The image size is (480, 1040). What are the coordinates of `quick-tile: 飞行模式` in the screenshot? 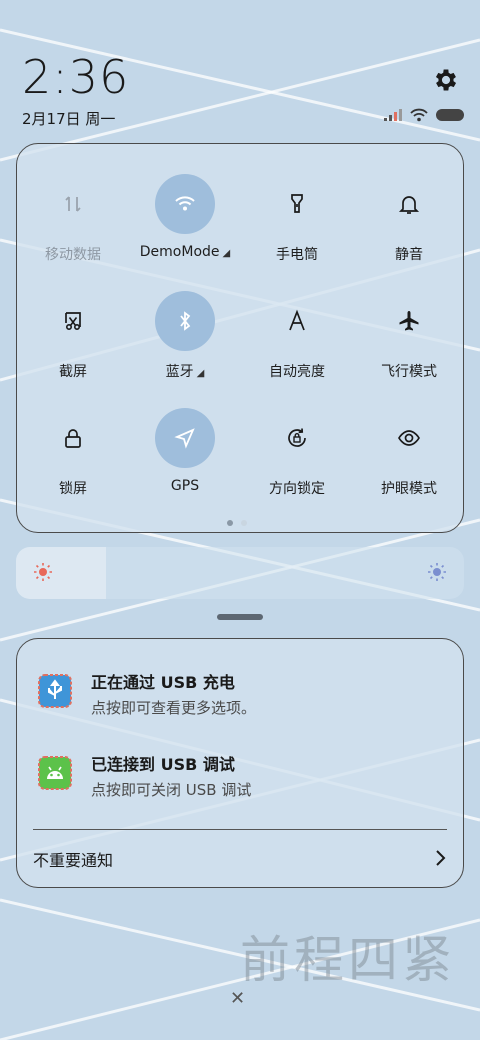 It's located at (409, 323).